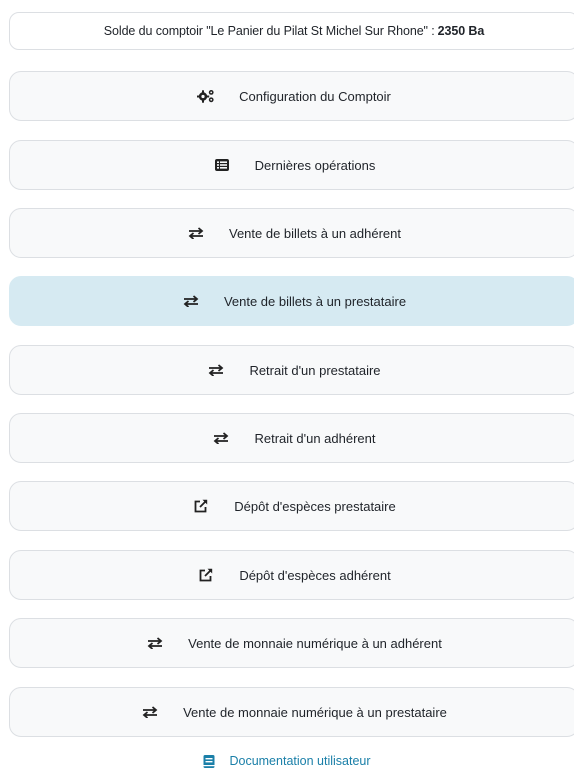 This screenshot has width=574, height=771. I want to click on documentation-label: Documentation utilisateur, so click(300, 761).